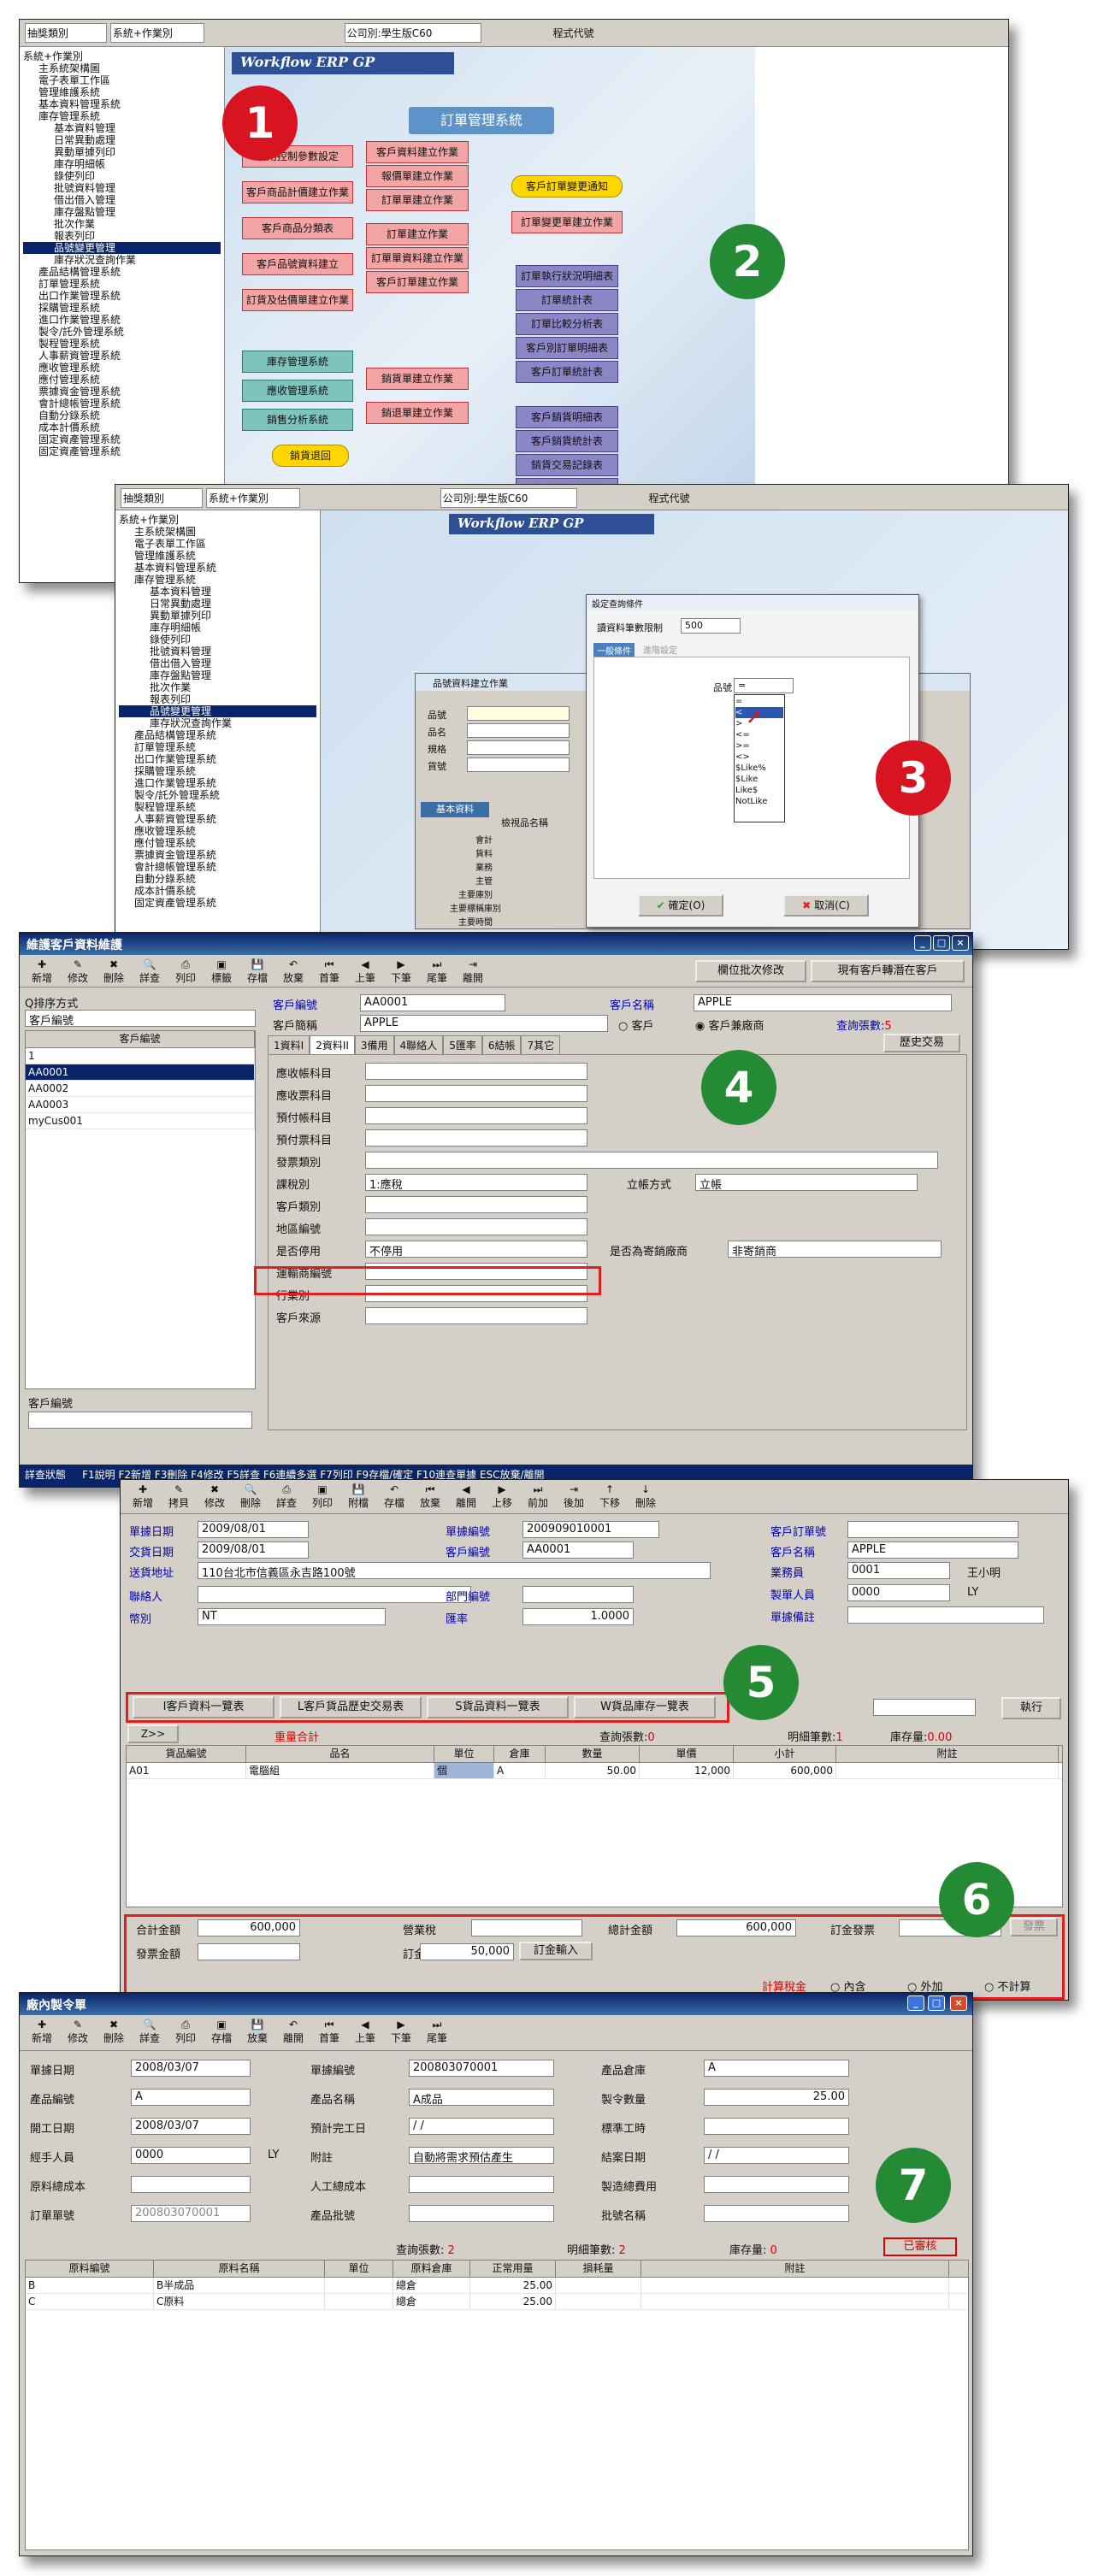 The width and height of the screenshot is (1098, 2576). I want to click on tree-item: 主系統架構圖, so click(122, 68).